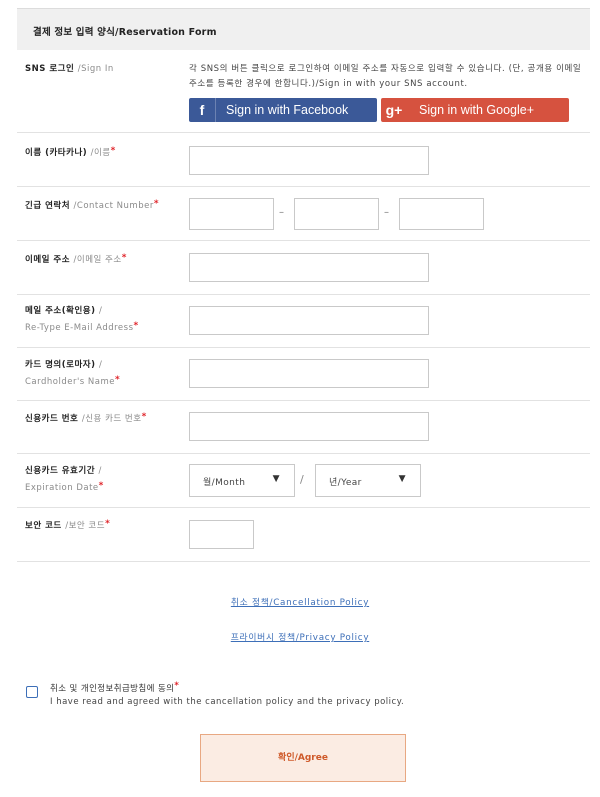 This screenshot has height=797, width=600. I want to click on cancellation-policy-link: 취소 정책/Cancellation Policy, so click(300, 601).